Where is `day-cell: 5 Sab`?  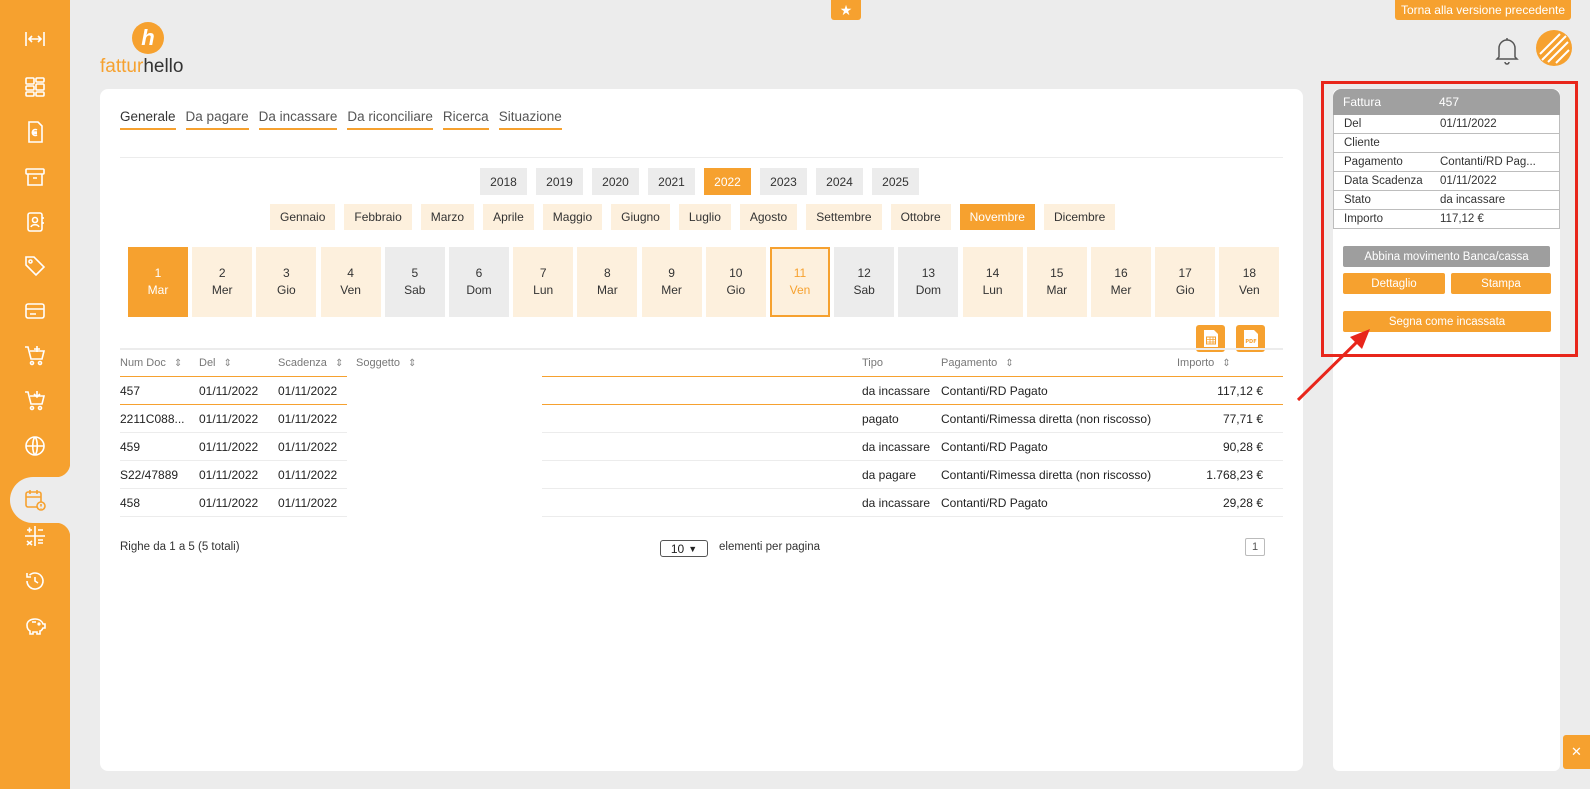 day-cell: 5 Sab is located at coordinates (414, 282).